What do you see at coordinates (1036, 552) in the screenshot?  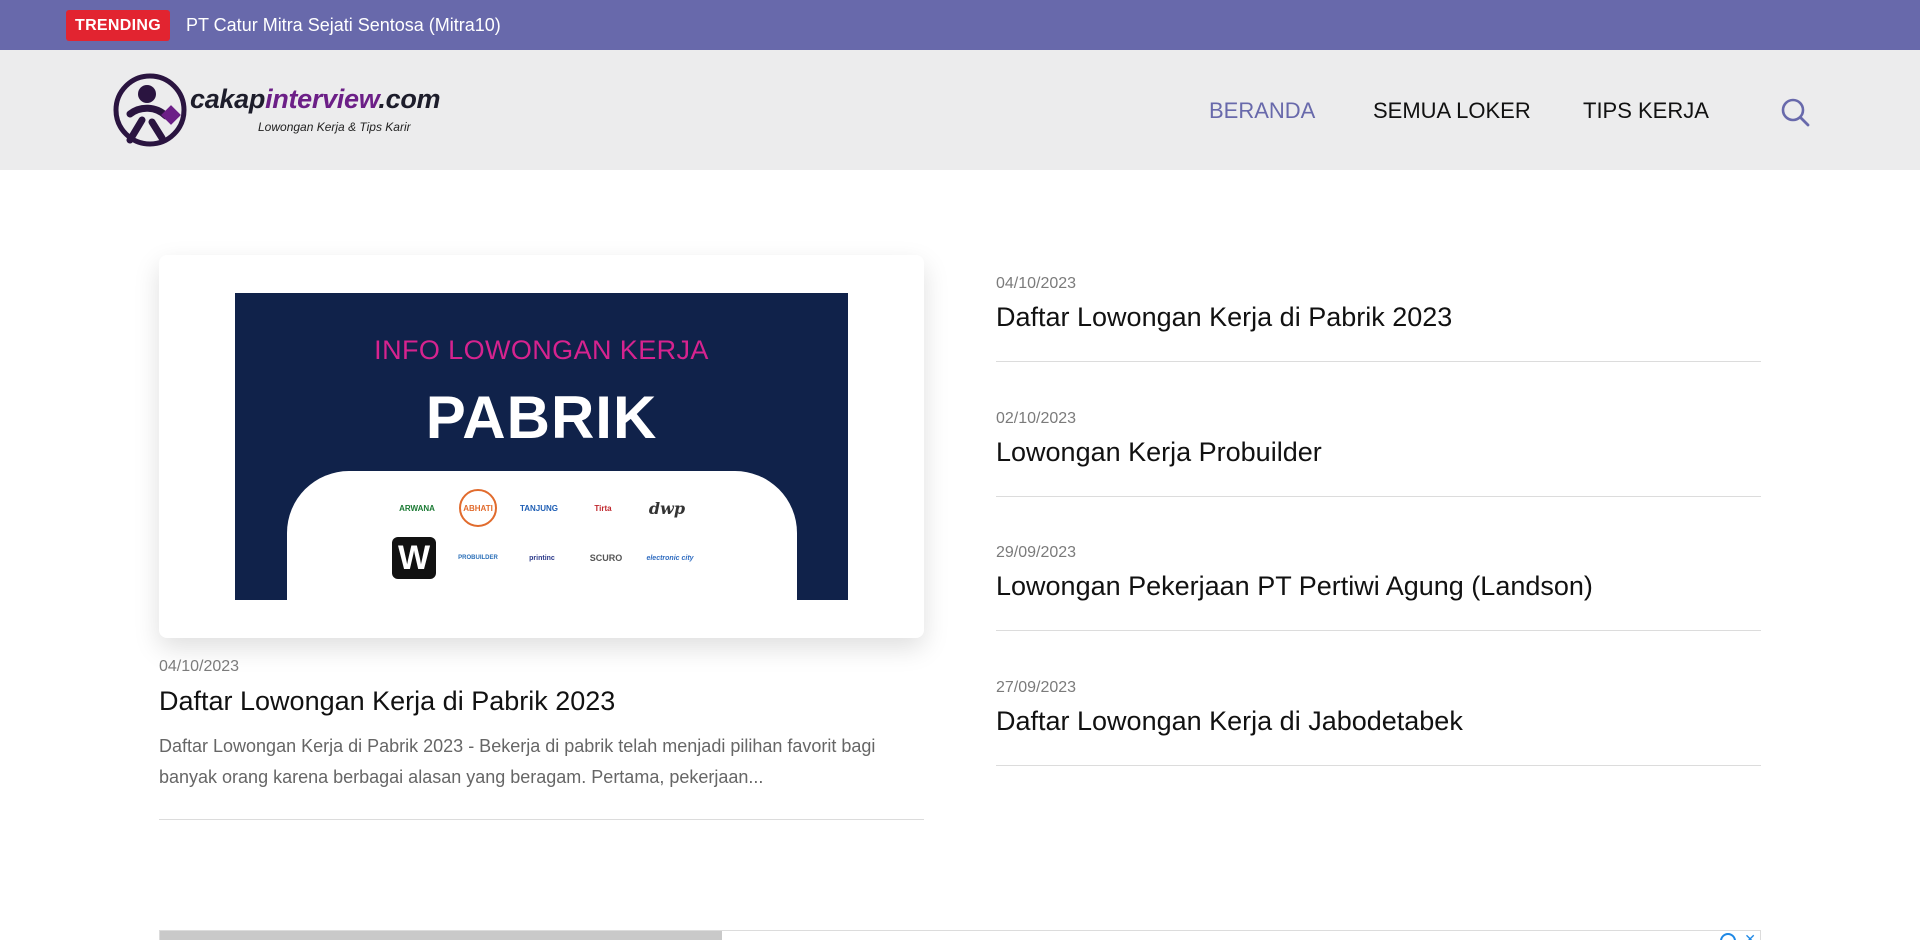 I see `post-date: 29/09/2023` at bounding box center [1036, 552].